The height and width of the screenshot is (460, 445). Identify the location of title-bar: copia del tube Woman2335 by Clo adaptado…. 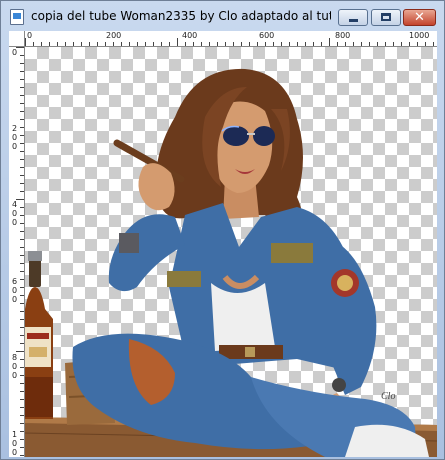
(222, 16).